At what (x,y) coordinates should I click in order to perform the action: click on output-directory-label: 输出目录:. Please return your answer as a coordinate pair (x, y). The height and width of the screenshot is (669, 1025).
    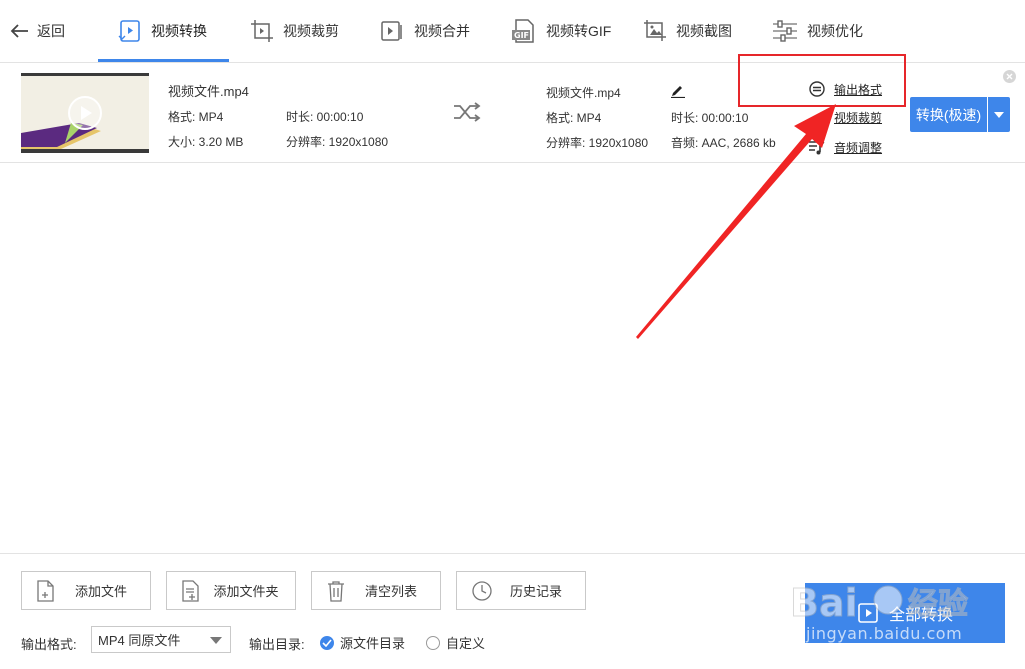
    Looking at the image, I should click on (277, 644).